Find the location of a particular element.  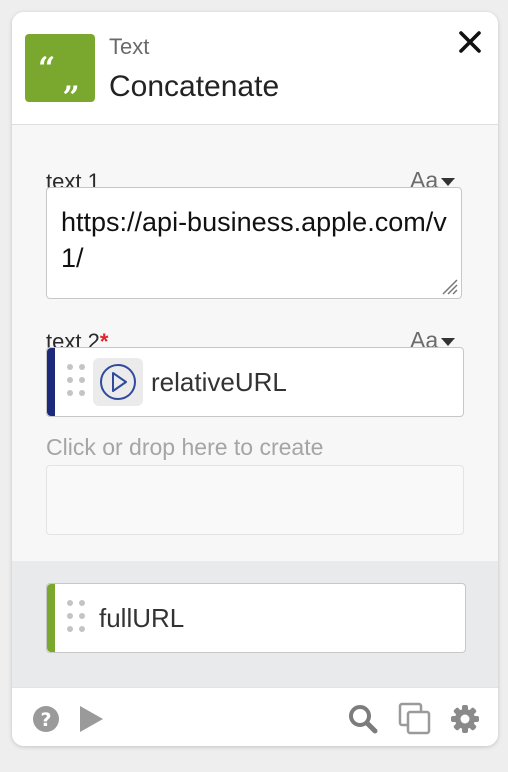

create-placeholder-label: Click or drop here to create is located at coordinates (185, 447).